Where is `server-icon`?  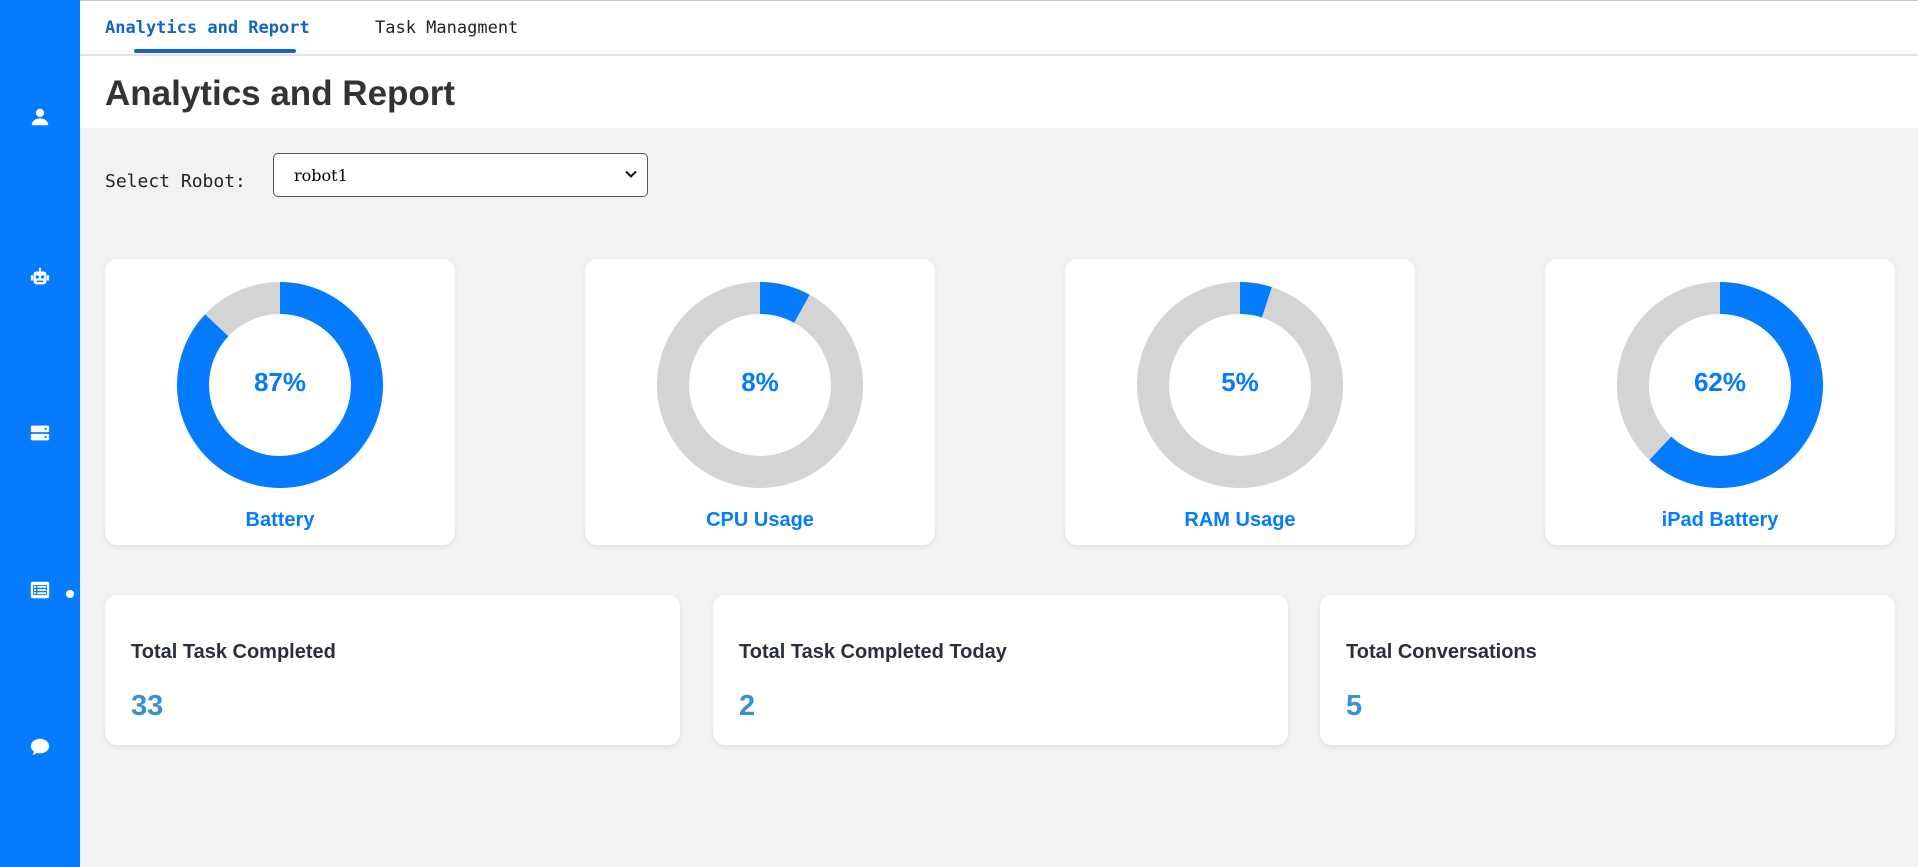
server-icon is located at coordinates (40, 433).